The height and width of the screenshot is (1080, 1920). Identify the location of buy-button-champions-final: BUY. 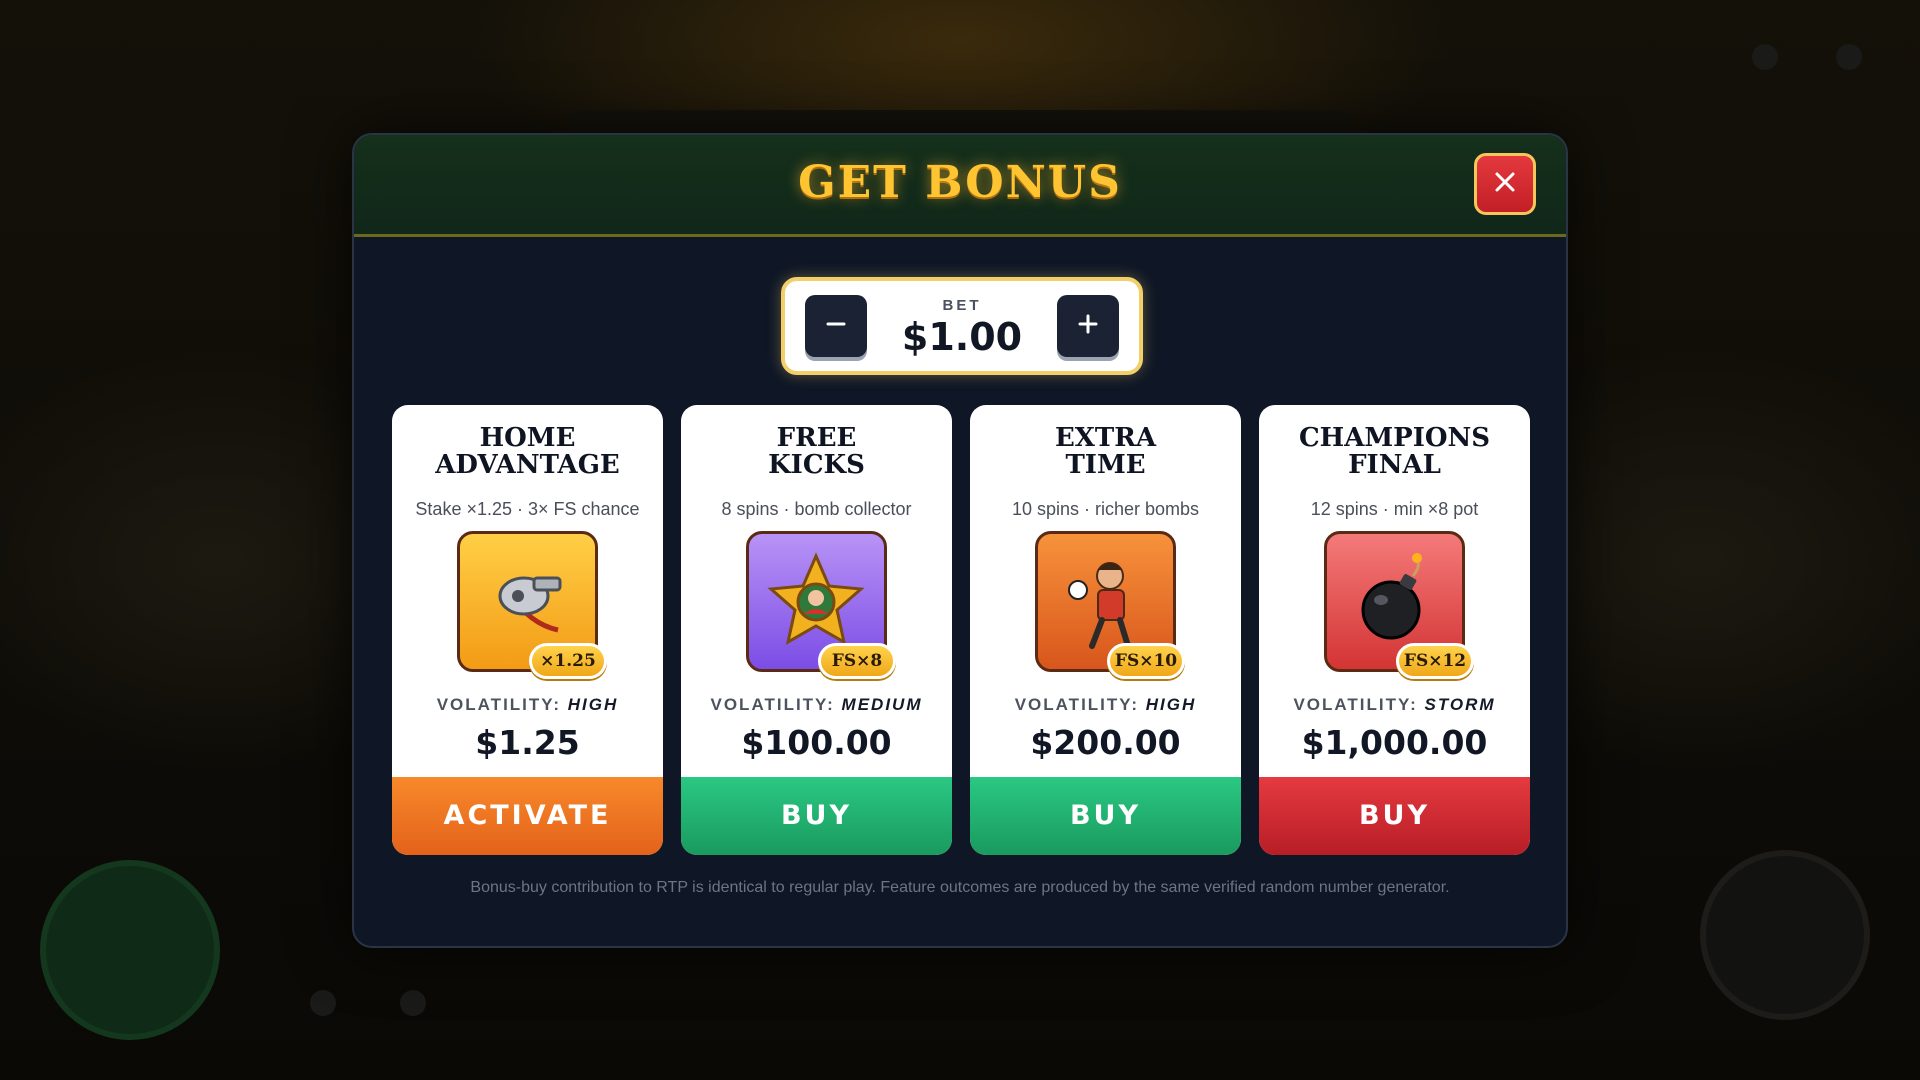
(1394, 816).